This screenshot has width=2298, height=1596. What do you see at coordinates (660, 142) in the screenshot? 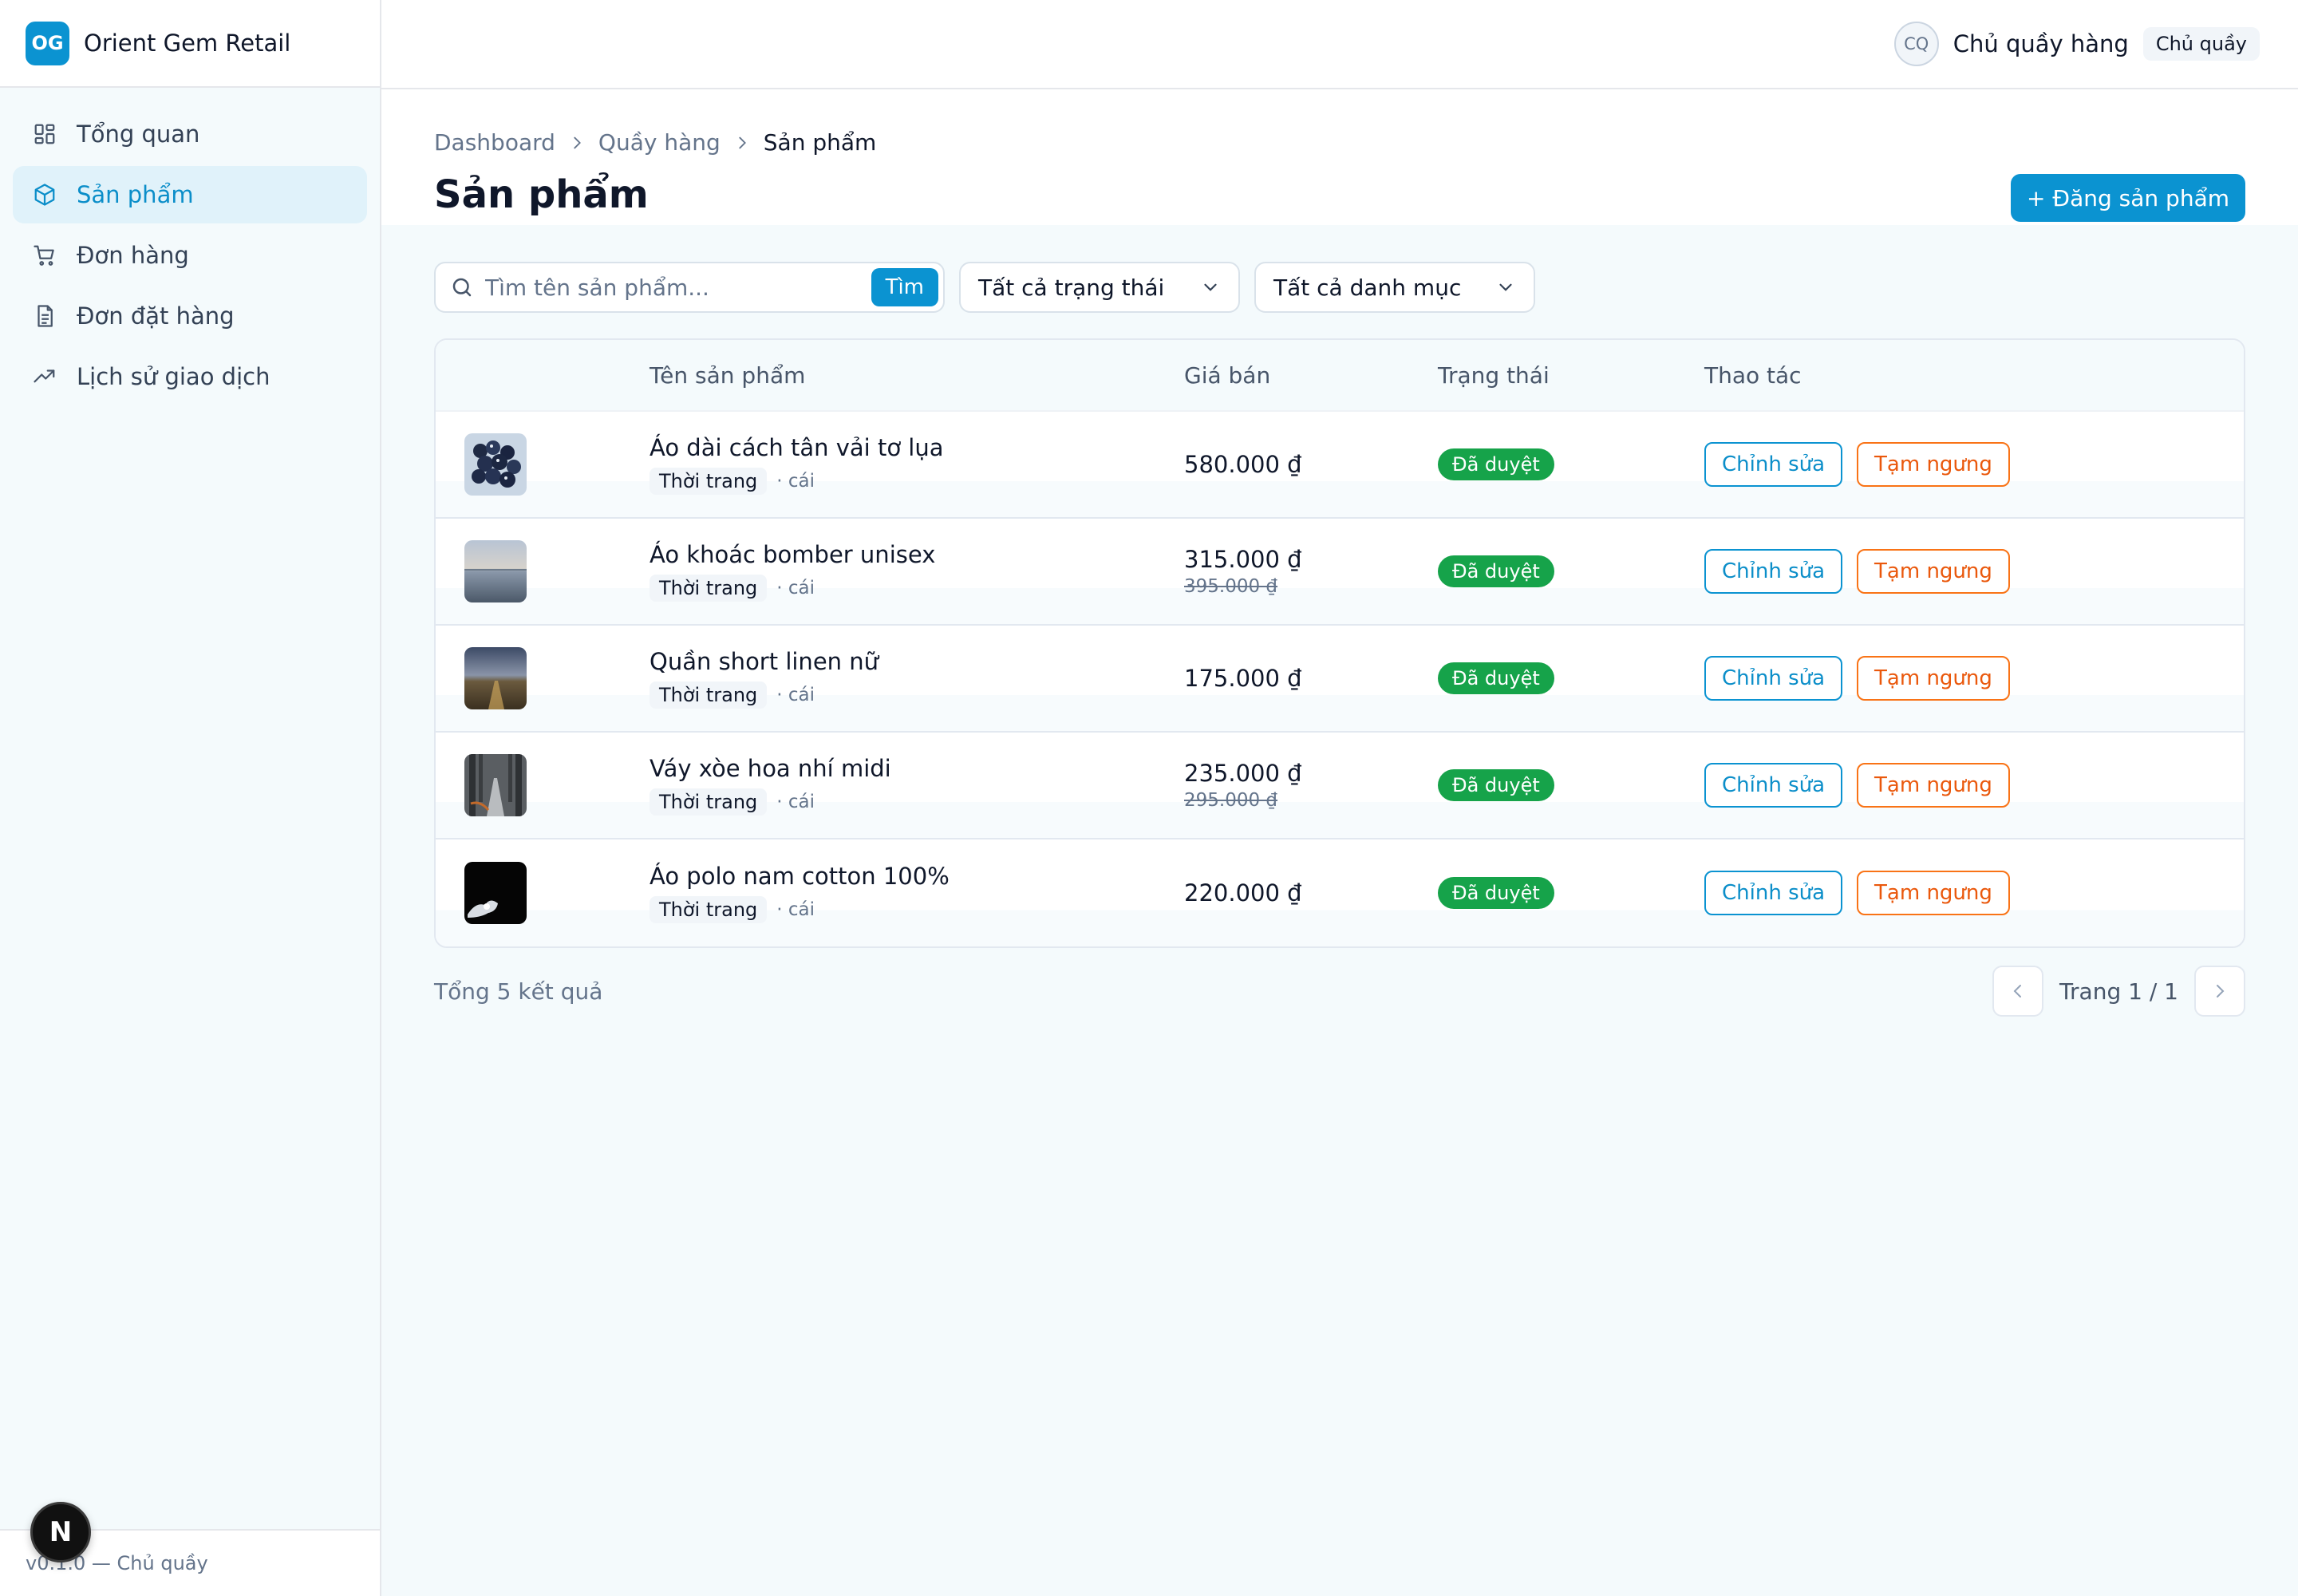
I see `breadcrumb-counter: Quầy hàng` at bounding box center [660, 142].